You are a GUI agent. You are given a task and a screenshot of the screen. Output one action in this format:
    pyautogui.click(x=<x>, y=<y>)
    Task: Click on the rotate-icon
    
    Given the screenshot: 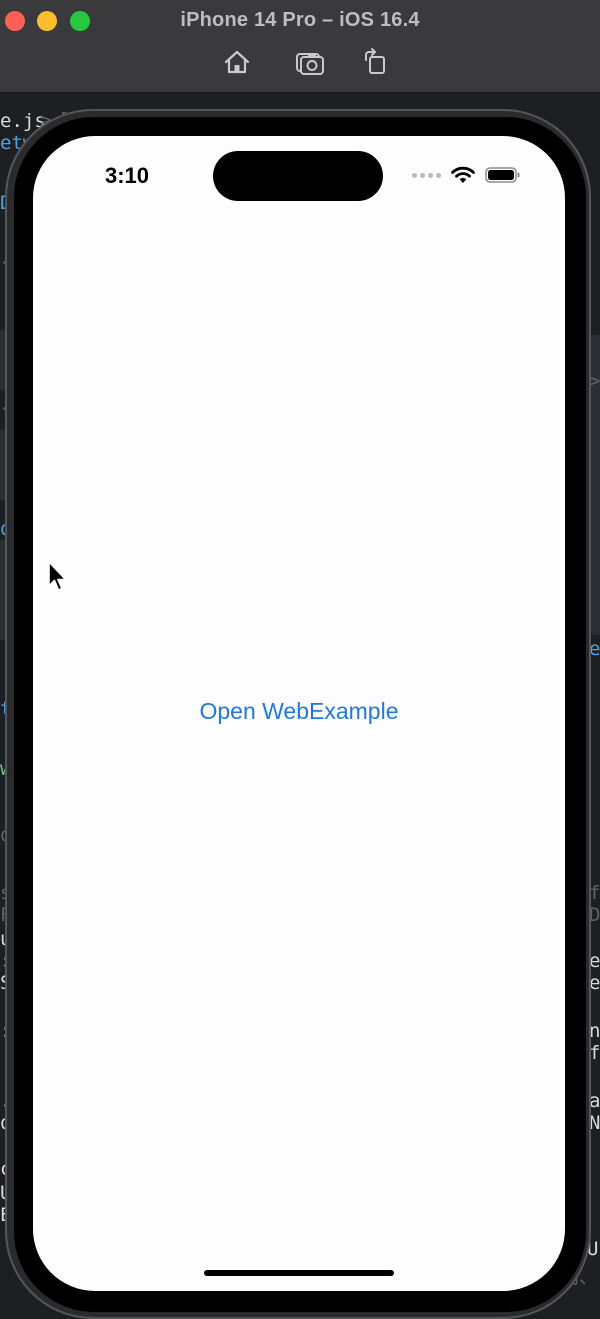 What is the action you would take?
    pyautogui.click(x=375, y=61)
    